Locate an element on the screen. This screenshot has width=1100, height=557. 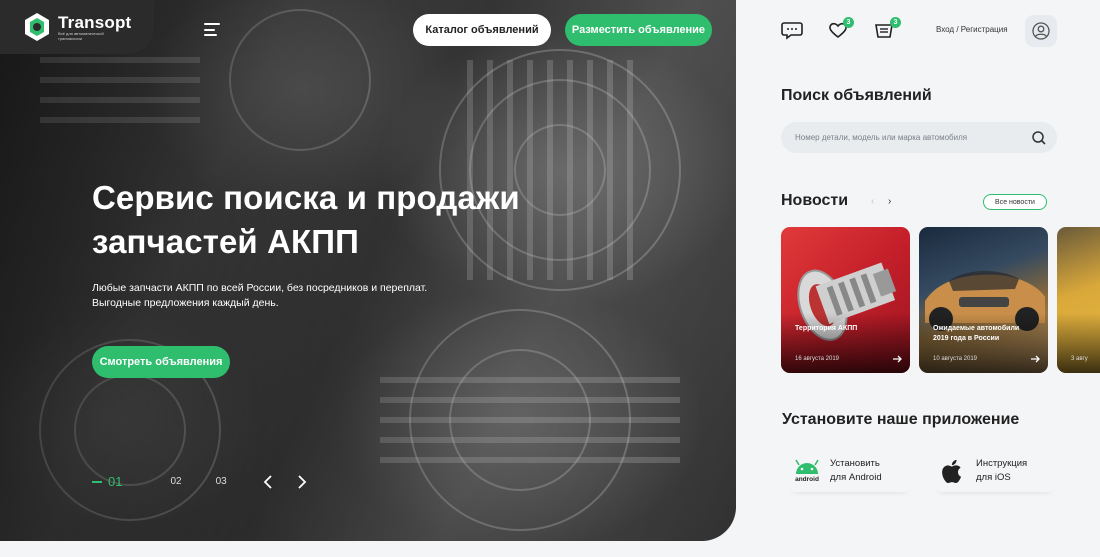
search-section-title: Поиск объявлений is located at coordinates (856, 95).